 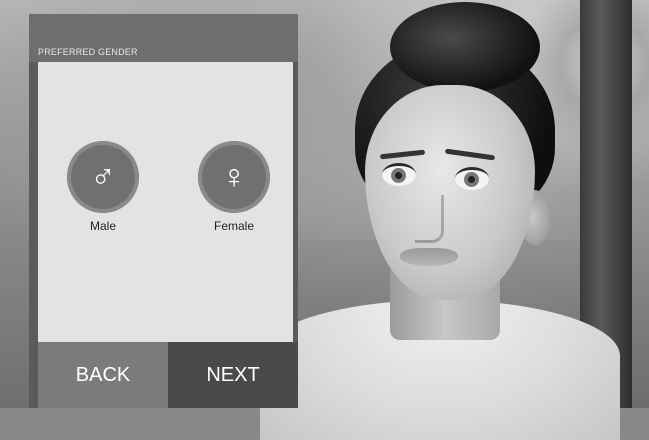 What do you see at coordinates (233, 375) in the screenshot?
I see `next-button: NEXT` at bounding box center [233, 375].